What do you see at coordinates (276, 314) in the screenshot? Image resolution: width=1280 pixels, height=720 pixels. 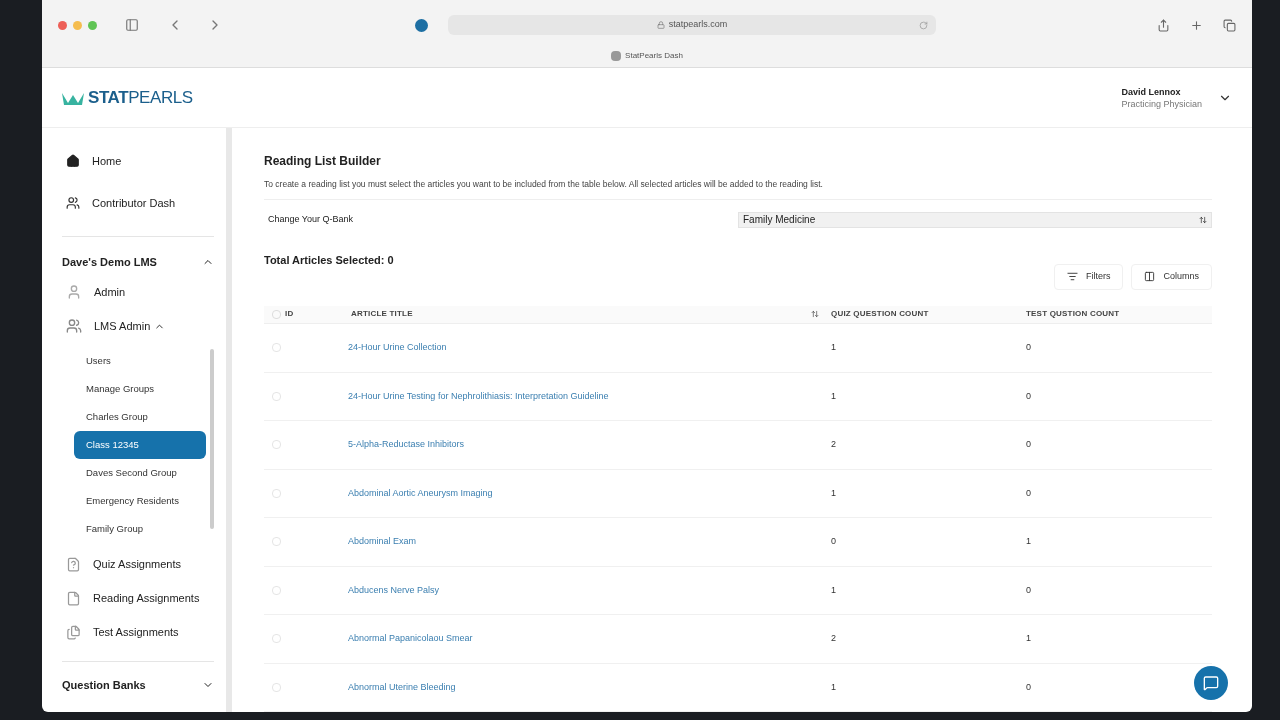 I see `header-checkbox` at bounding box center [276, 314].